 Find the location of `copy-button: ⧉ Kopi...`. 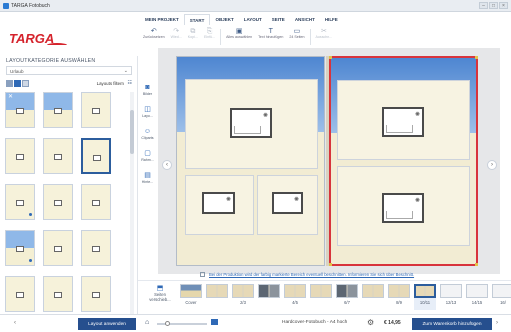

copy-button: ⧉ Kopi... is located at coordinates (193, 32).